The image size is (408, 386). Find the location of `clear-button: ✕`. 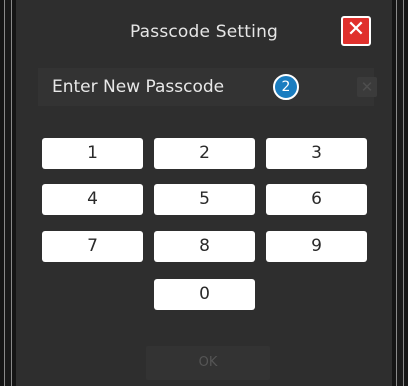

clear-button: ✕ is located at coordinates (367, 87).